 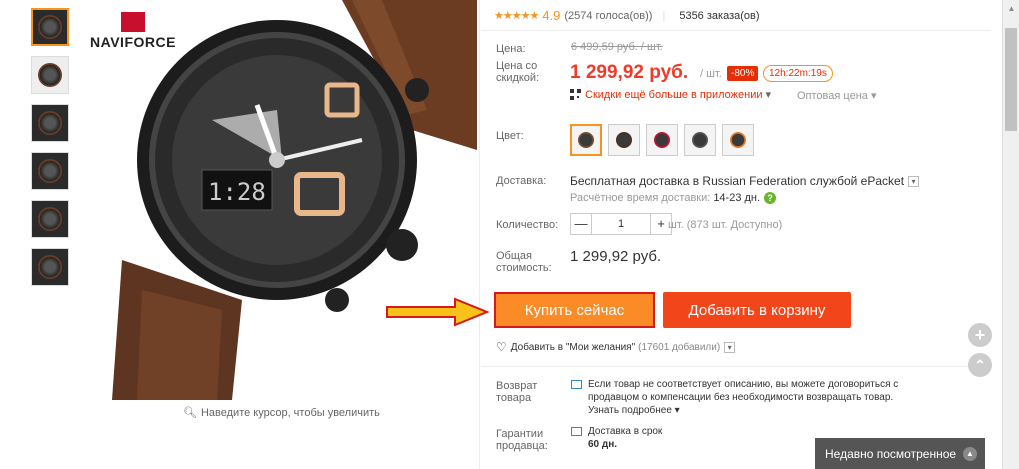 I want to click on scrollbar: ▲, so click(x=1010, y=234).